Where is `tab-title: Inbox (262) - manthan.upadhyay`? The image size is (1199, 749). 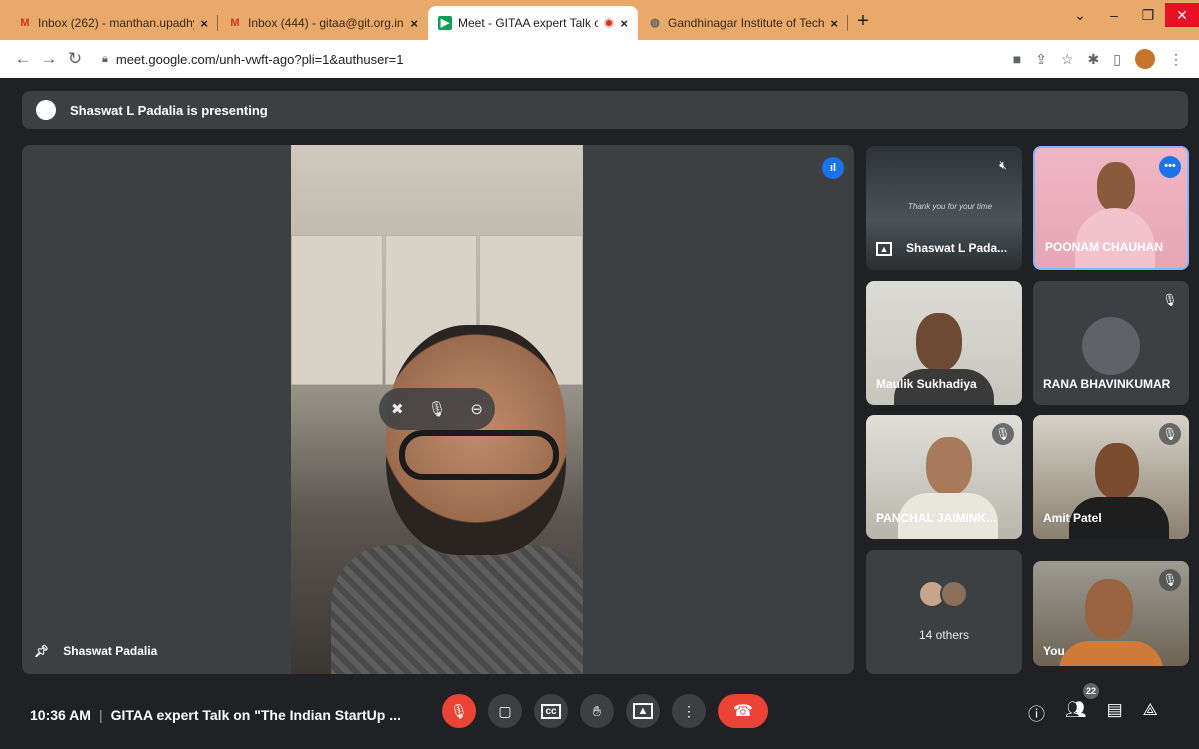
tab-title: Inbox (262) - manthan.upadhyay is located at coordinates (116, 23).